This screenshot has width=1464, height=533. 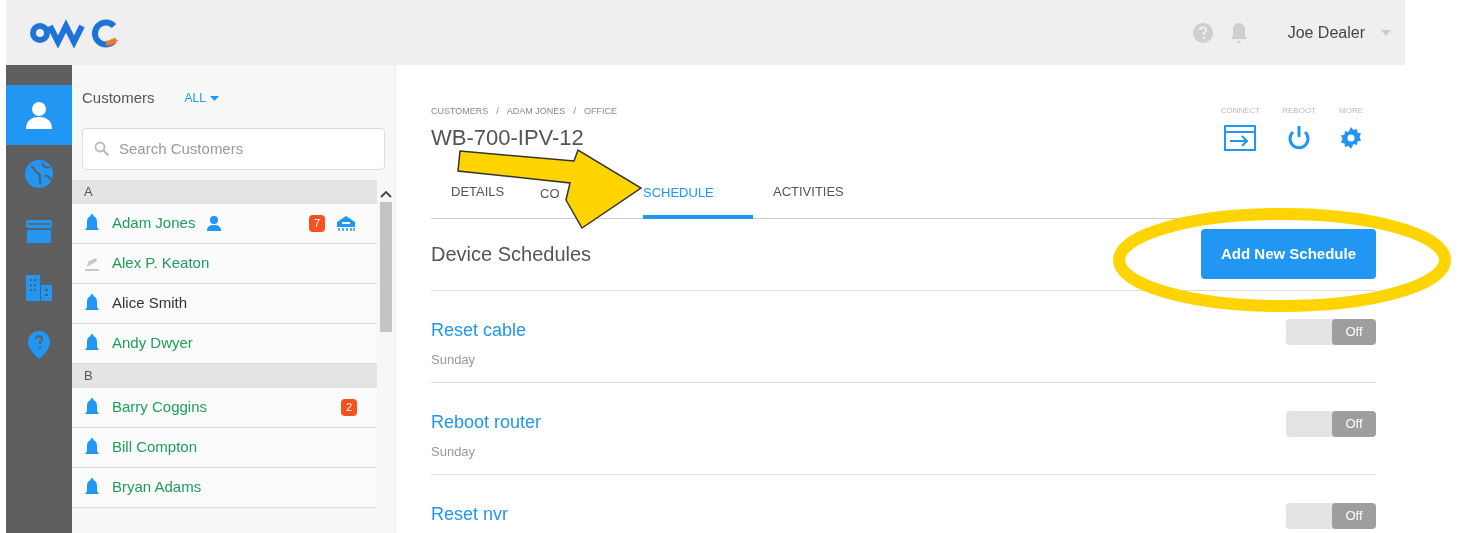 I want to click on device-title: WB-700-IPV-12, so click(x=508, y=137).